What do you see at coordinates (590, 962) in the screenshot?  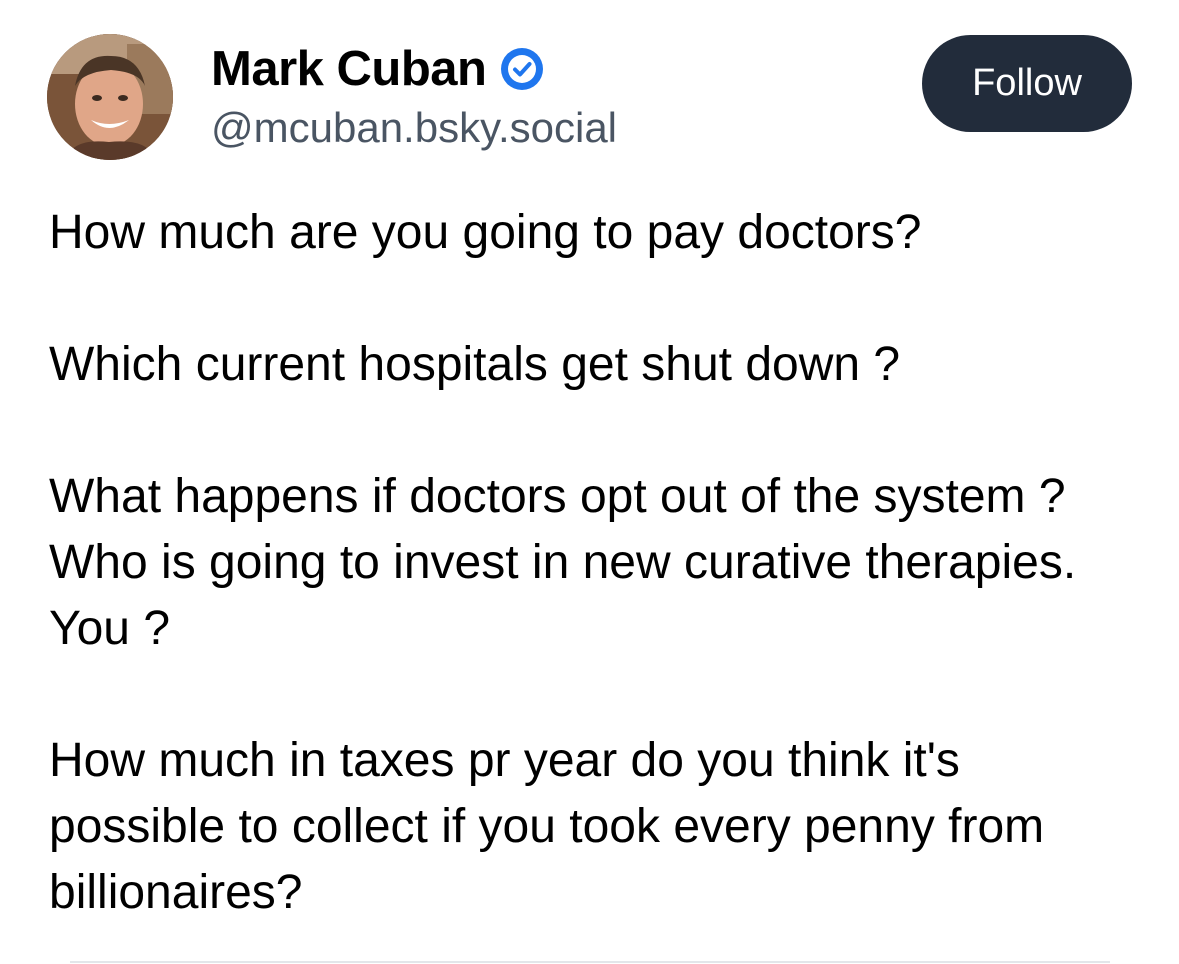 I see `divider` at bounding box center [590, 962].